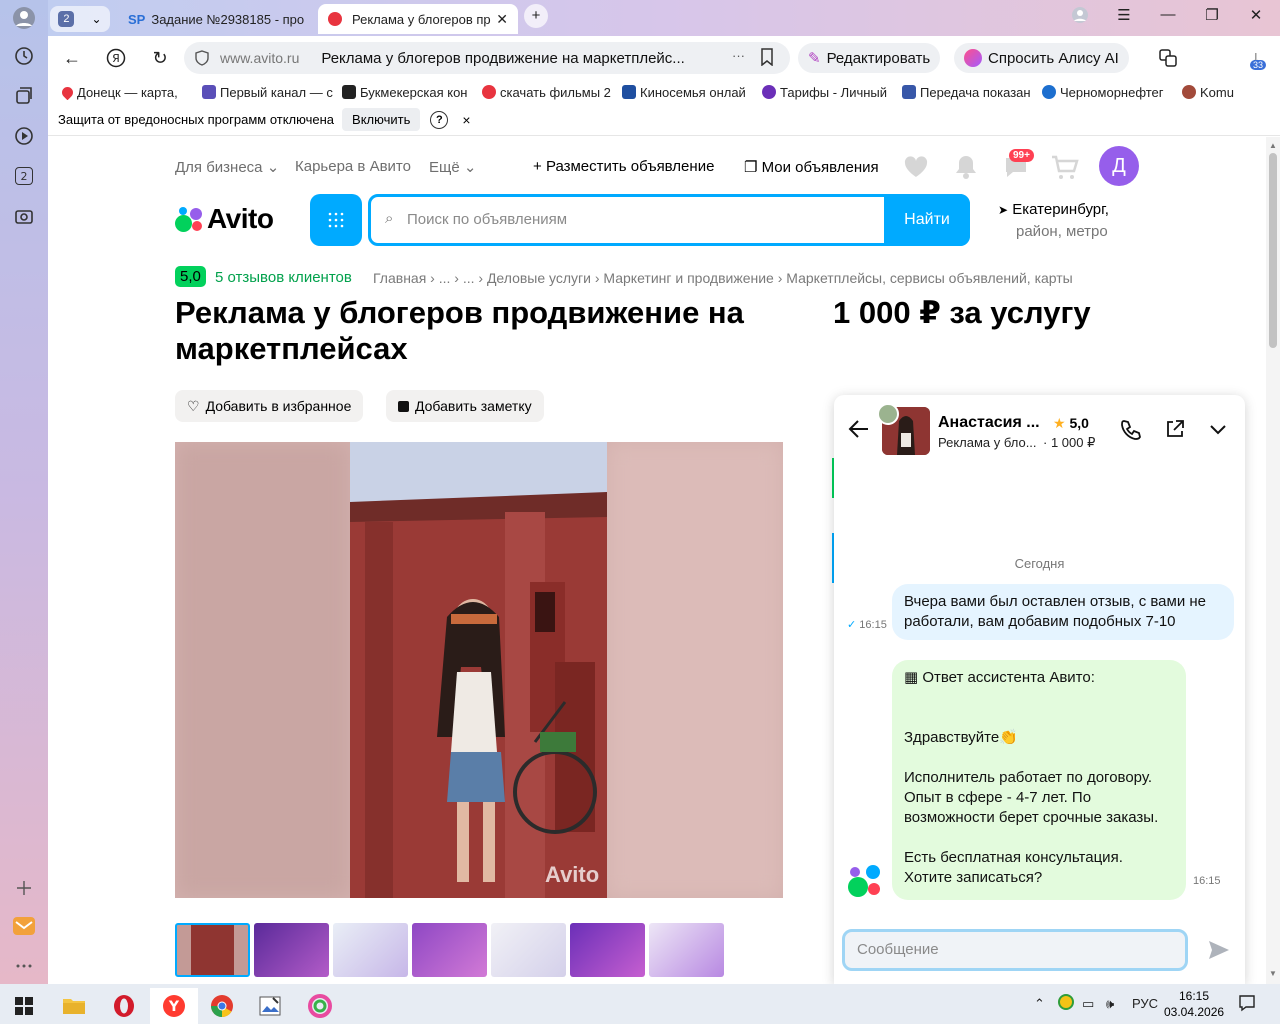  Describe the element at coordinates (1273, 973) in the screenshot. I see `scroll-down-arrow-icon: ▼` at that location.